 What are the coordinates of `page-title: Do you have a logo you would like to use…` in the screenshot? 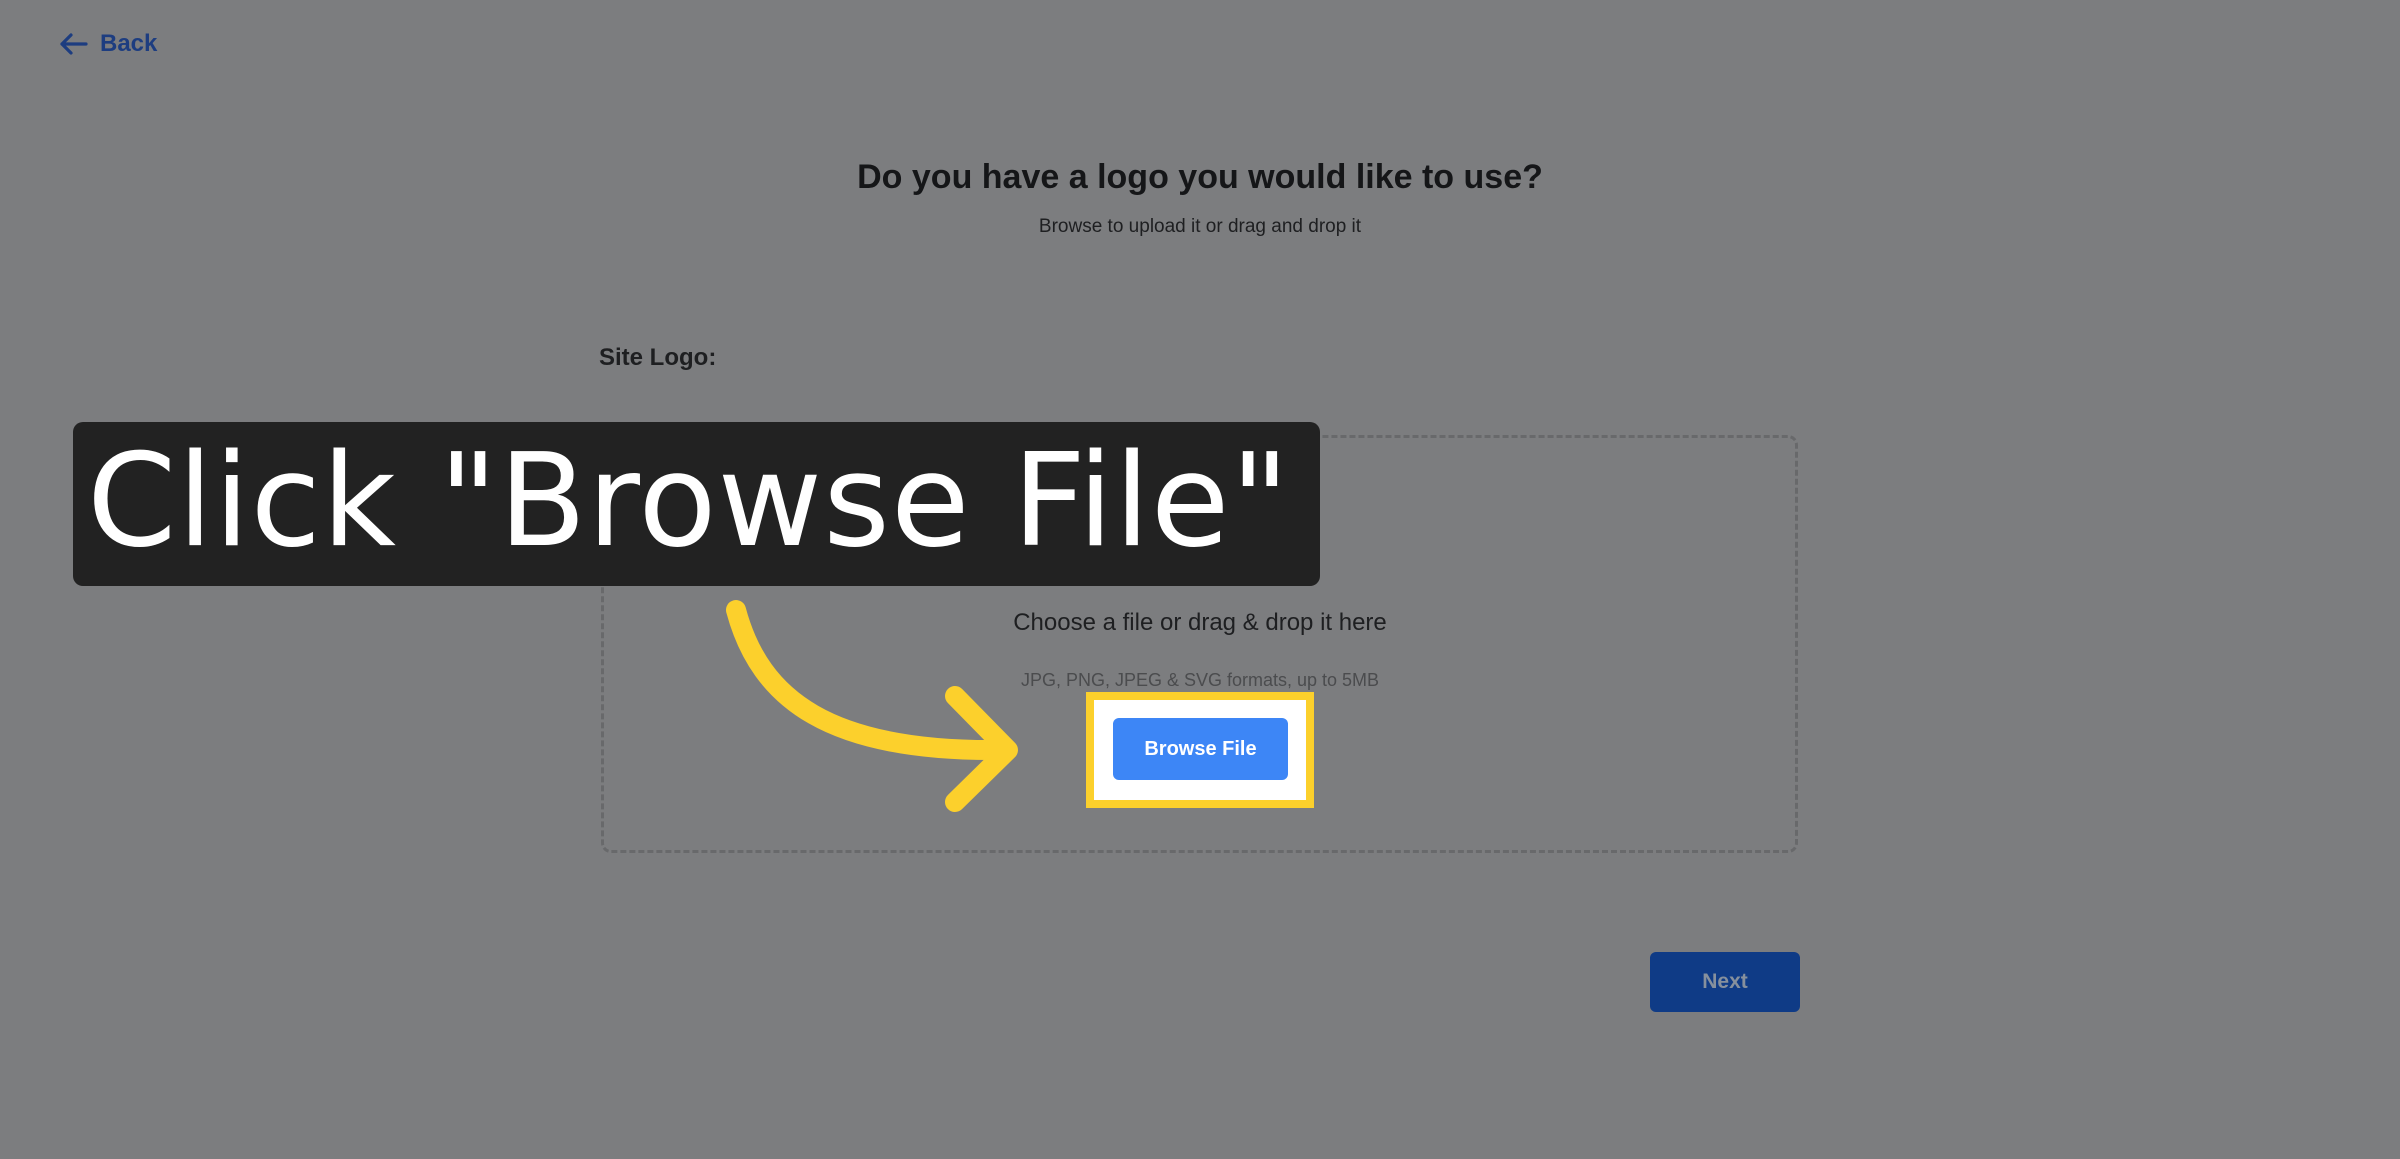 It's located at (1200, 177).